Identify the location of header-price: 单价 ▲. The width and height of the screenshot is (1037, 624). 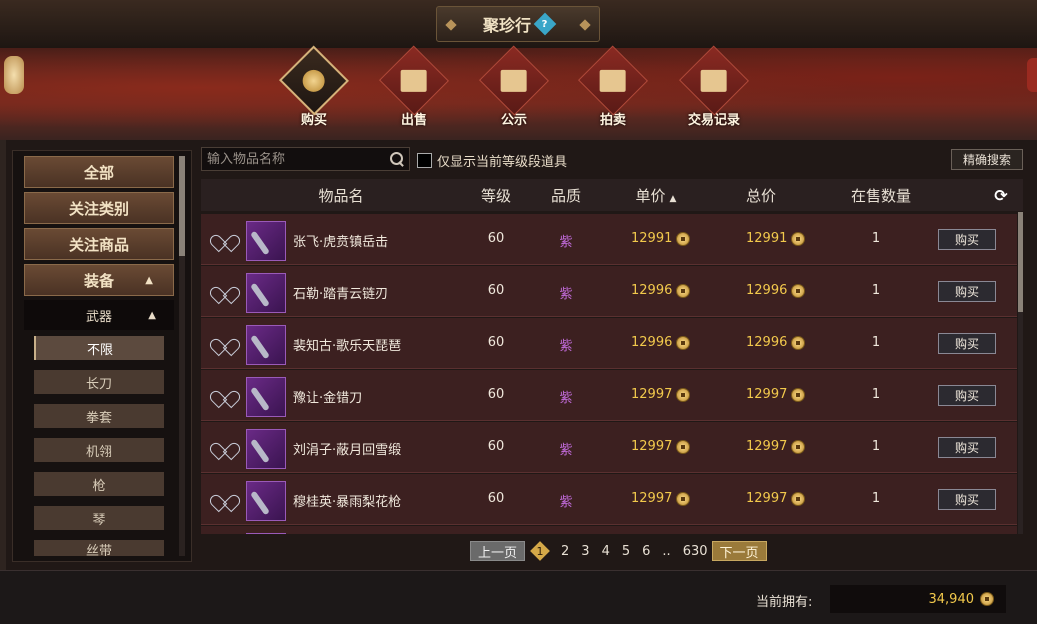
(656, 195).